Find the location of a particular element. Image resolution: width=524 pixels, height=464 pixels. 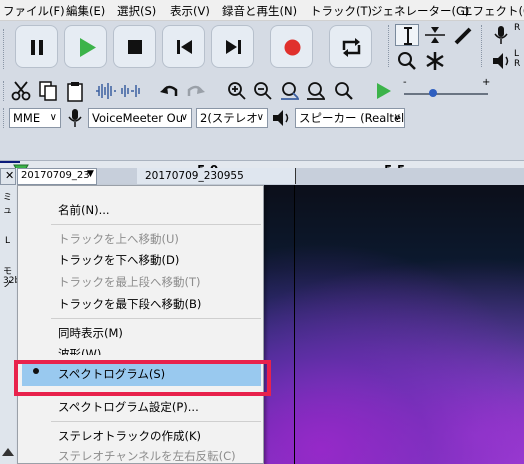

menu-select: 選択(S) is located at coordinates (136, 11).